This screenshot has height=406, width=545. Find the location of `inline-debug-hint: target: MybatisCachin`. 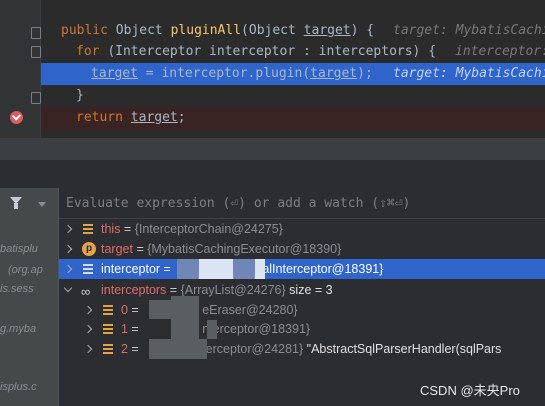

inline-debug-hint: target: MybatisCachin is located at coordinates (469, 30).